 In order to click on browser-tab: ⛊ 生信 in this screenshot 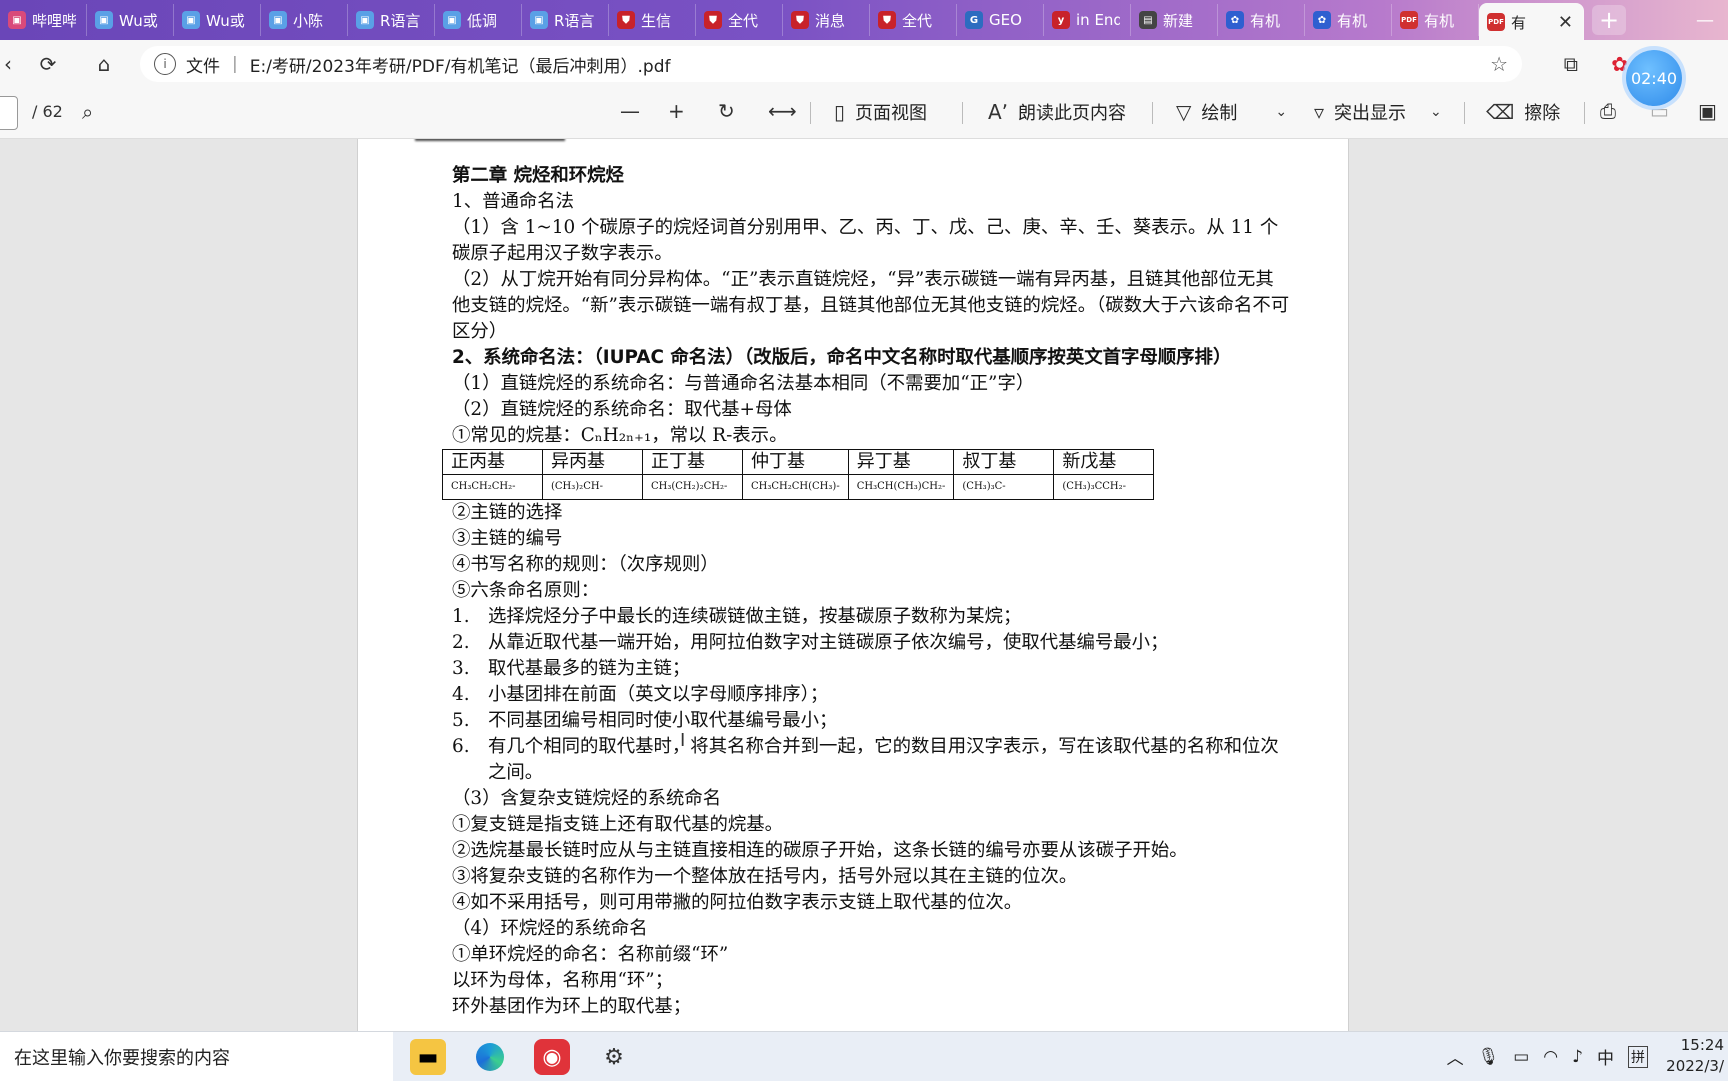, I will do `click(652, 20)`.